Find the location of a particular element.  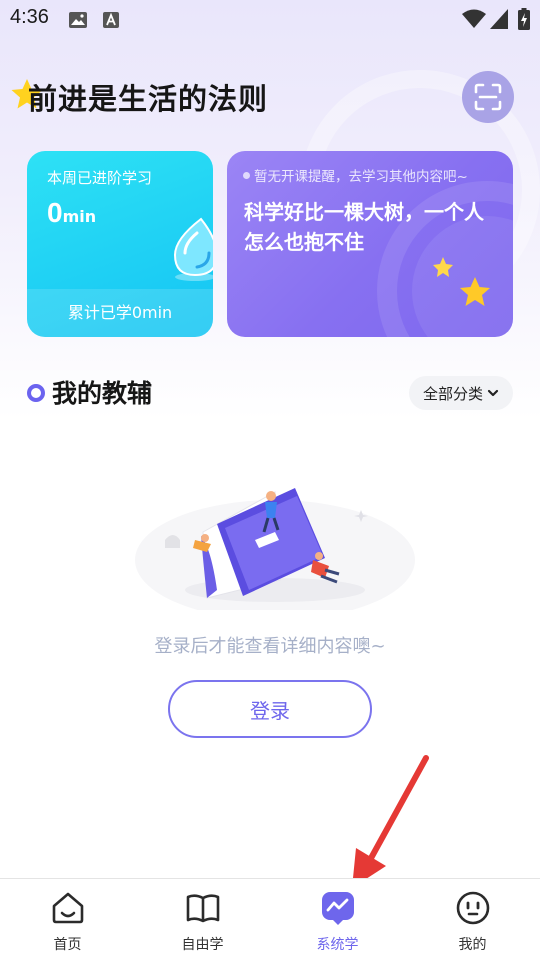

weekly-study-minutes: 0 is located at coordinates (55, 212).